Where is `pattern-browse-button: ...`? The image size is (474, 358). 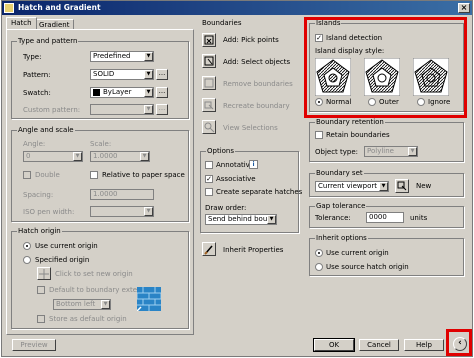
pattern-browse-button: ... is located at coordinates (162, 74).